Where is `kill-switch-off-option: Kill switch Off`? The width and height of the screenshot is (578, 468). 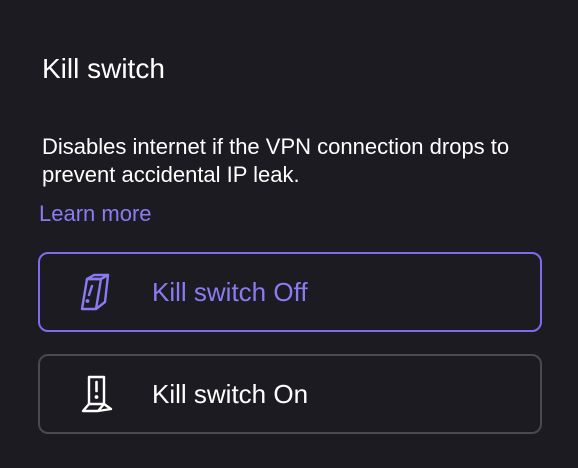
kill-switch-off-option: Kill switch Off is located at coordinates (290, 292).